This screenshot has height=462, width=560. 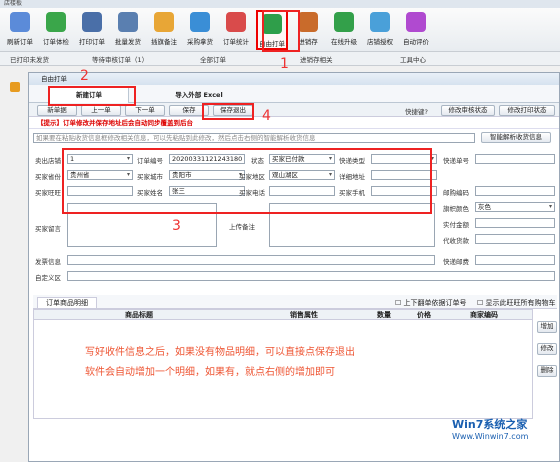 I want to click on toolbar-label-3: 批量发货, so click(x=128, y=42).